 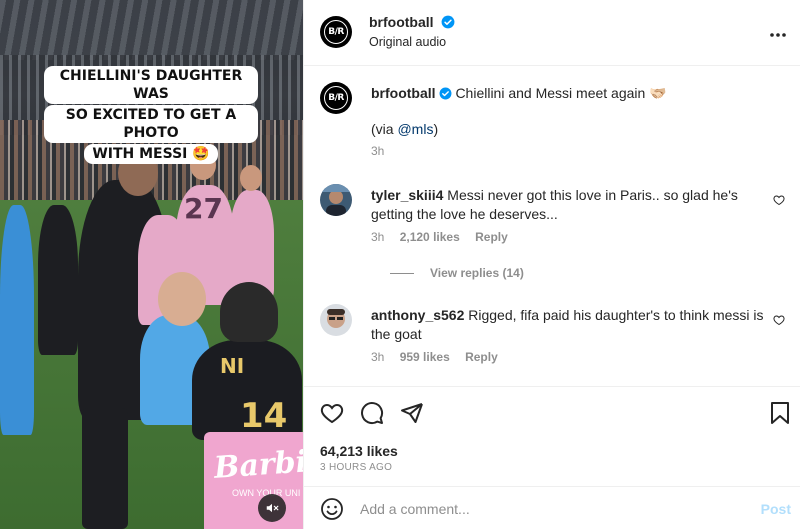 I want to click on mute-button, so click(x=272, y=508).